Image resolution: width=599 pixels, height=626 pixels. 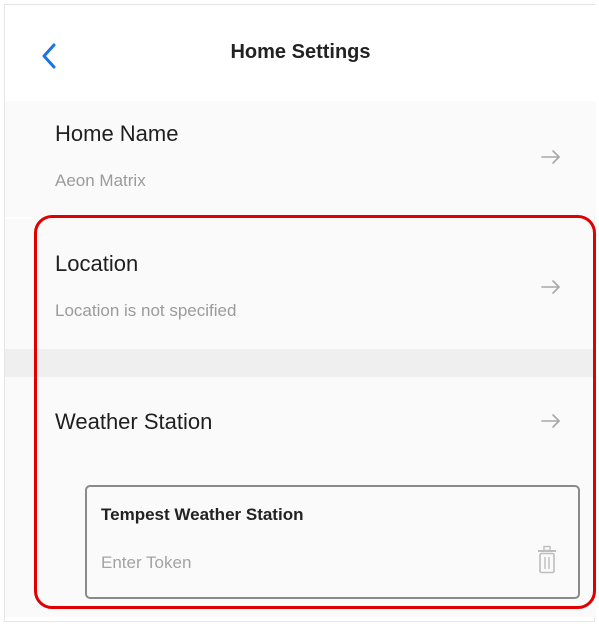 I want to click on trash-icon, so click(x=547, y=560).